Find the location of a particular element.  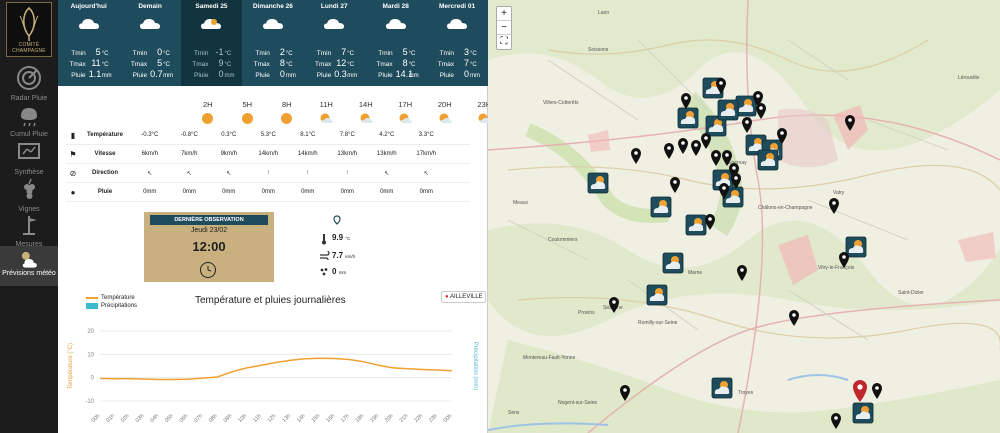

day-tmin-row: Tmin 3 °C is located at coordinates (456, 52).